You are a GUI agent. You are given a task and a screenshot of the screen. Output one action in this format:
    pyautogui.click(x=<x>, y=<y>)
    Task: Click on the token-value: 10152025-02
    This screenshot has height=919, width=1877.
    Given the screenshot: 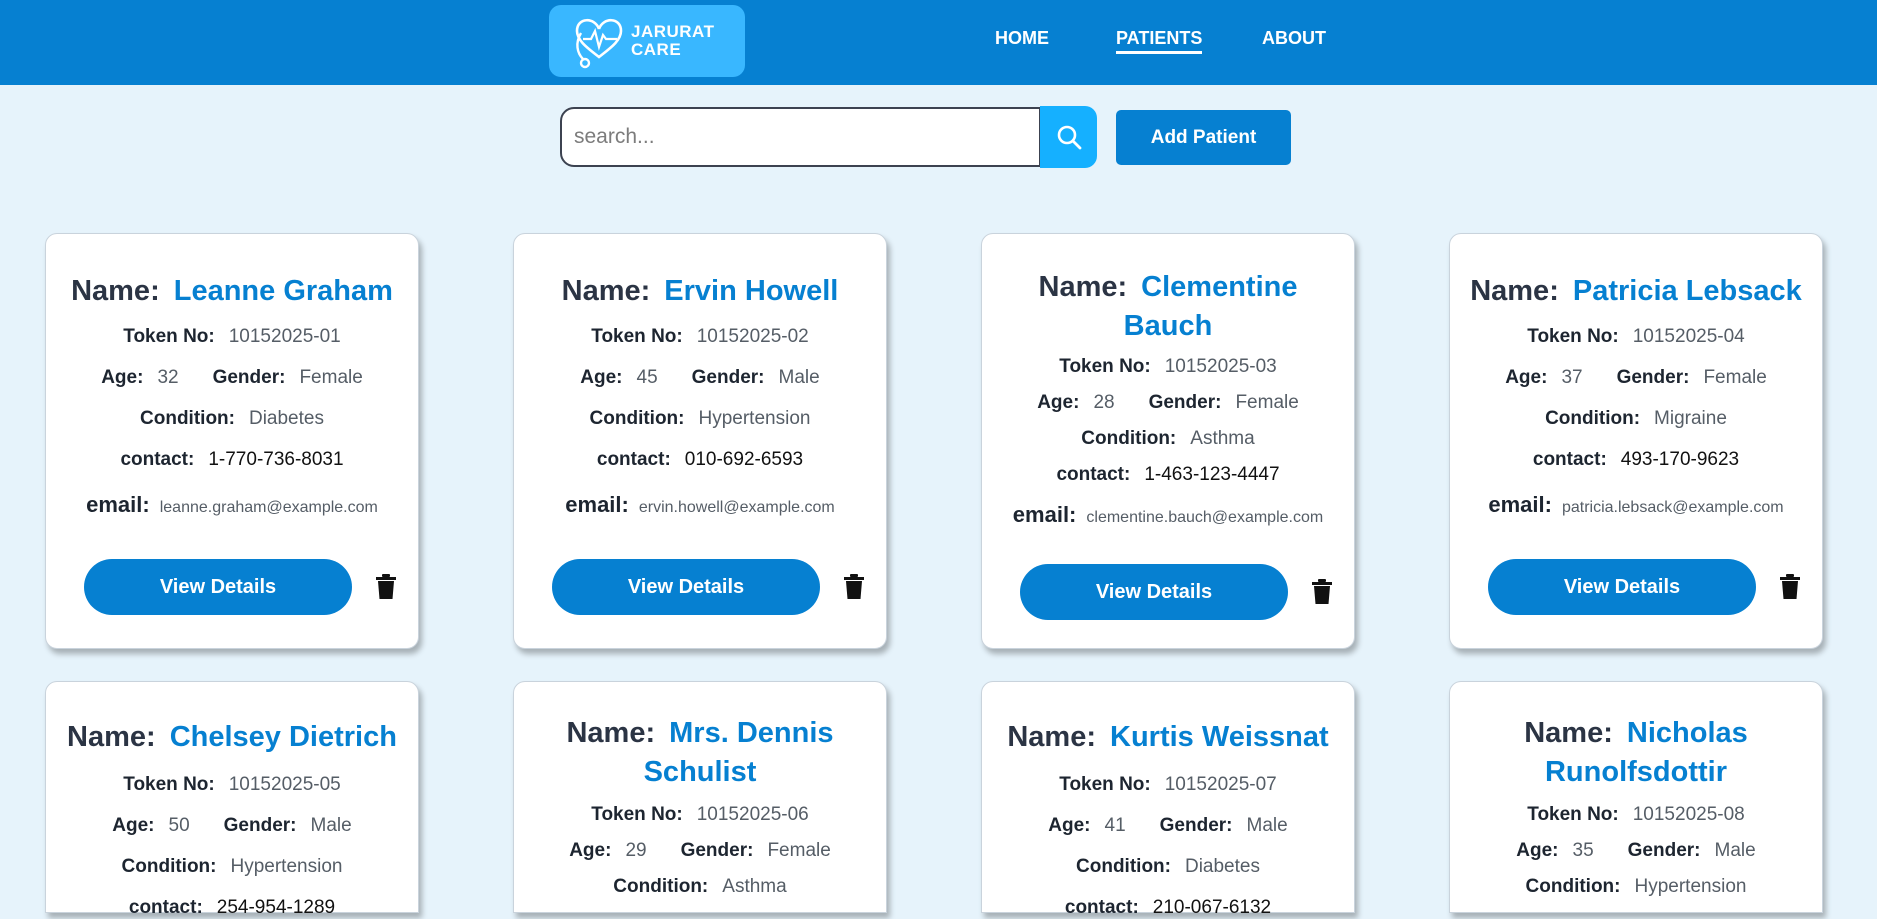 What is the action you would take?
    pyautogui.click(x=752, y=336)
    